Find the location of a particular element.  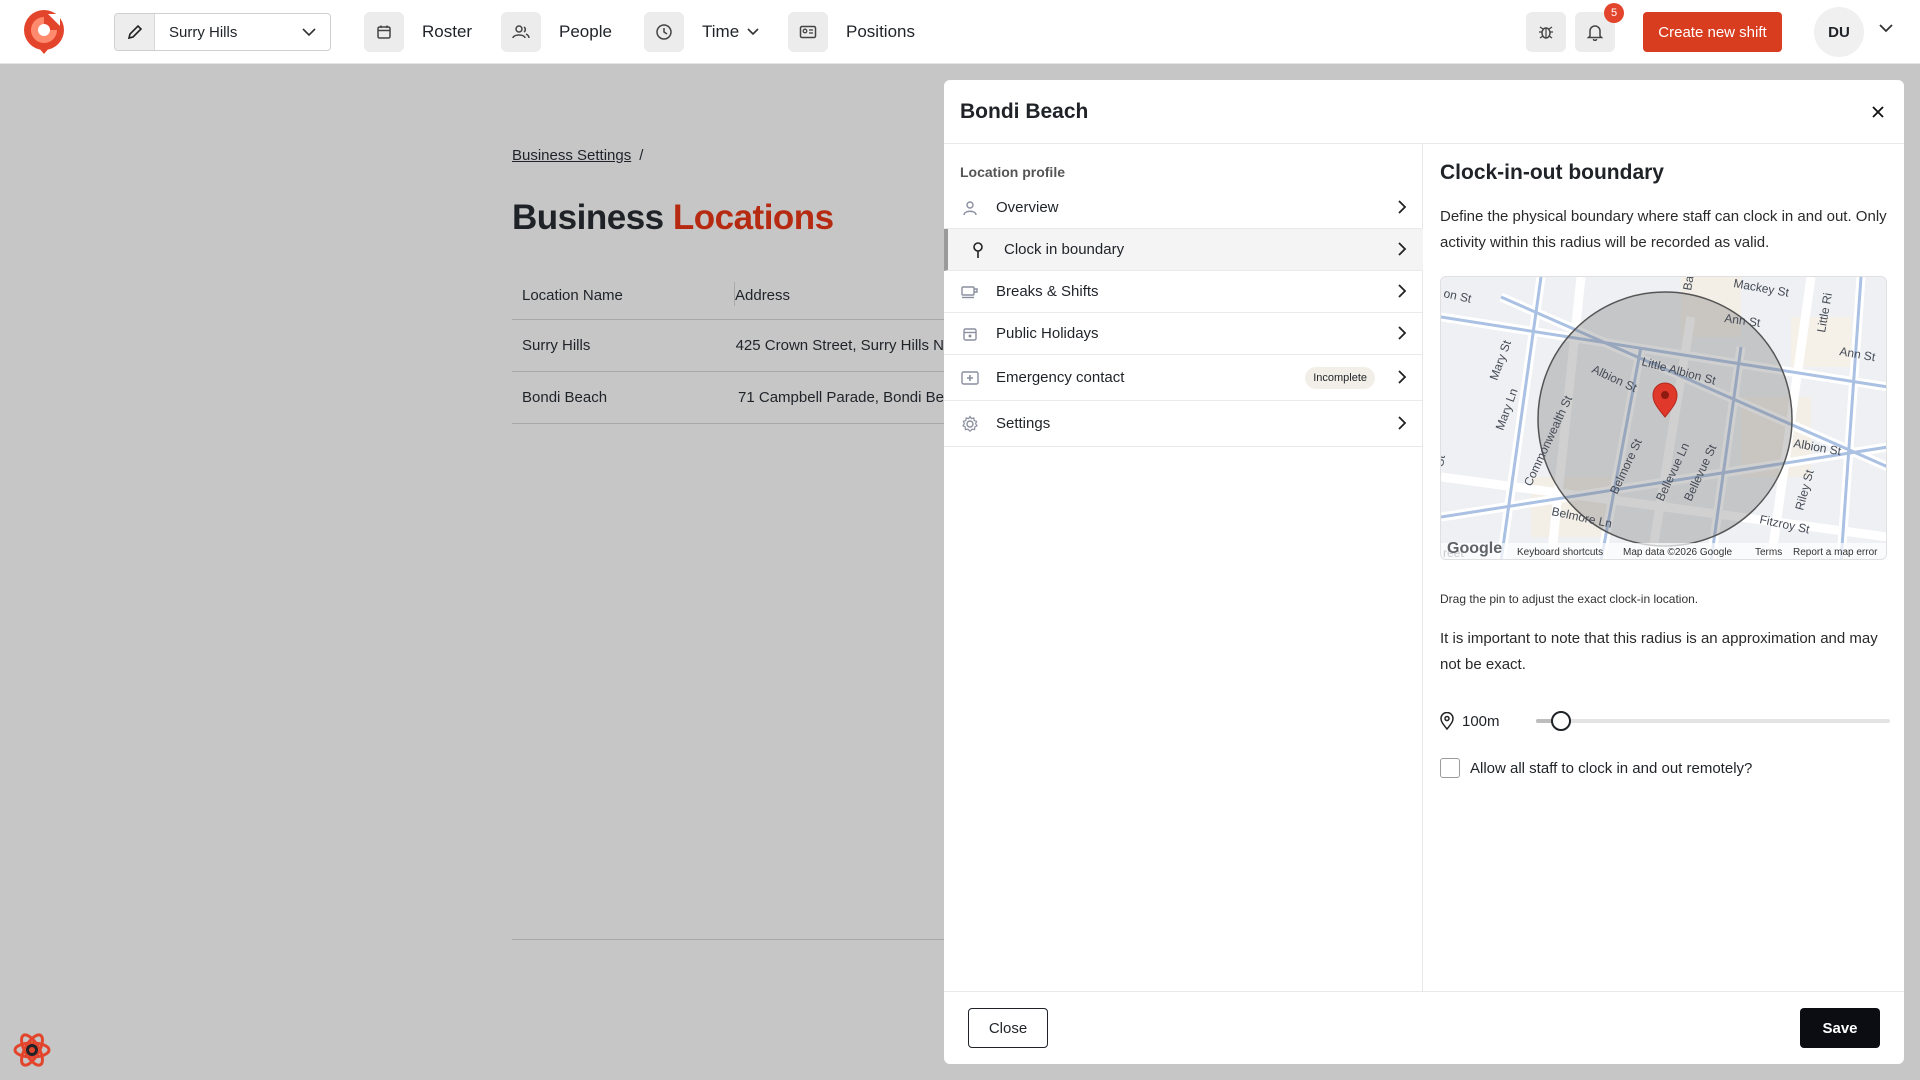

menu-item-label: Breaks & Shifts is located at coordinates (1047, 291).